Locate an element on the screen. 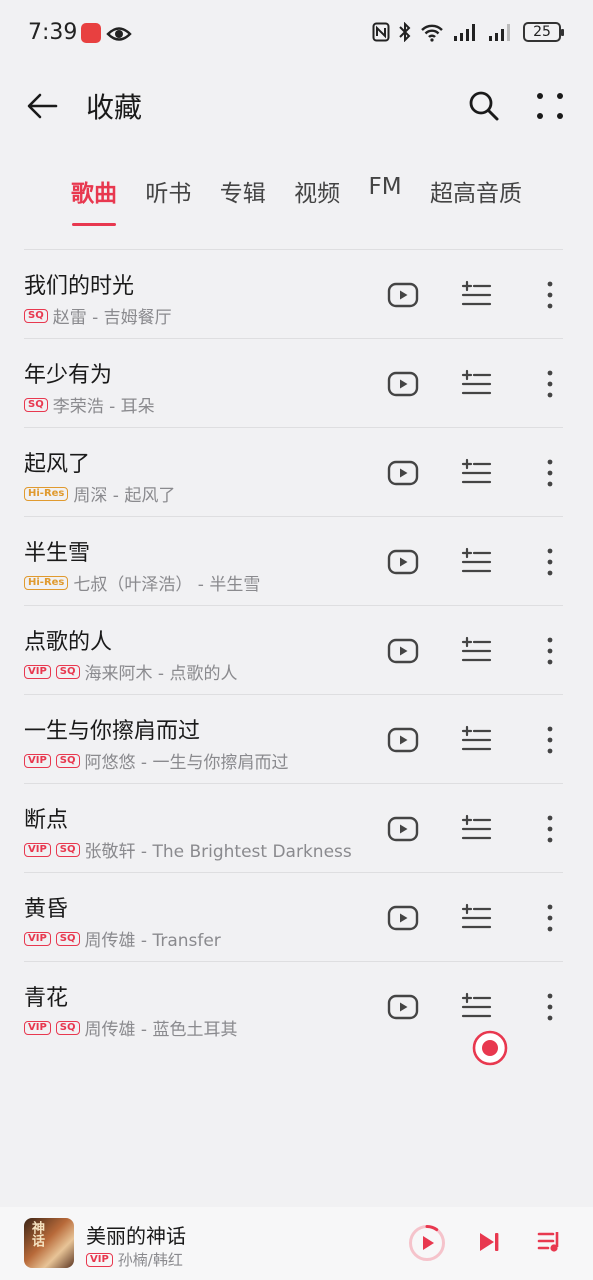 The height and width of the screenshot is (1280, 593). bluetooth-icon is located at coordinates (405, 32).